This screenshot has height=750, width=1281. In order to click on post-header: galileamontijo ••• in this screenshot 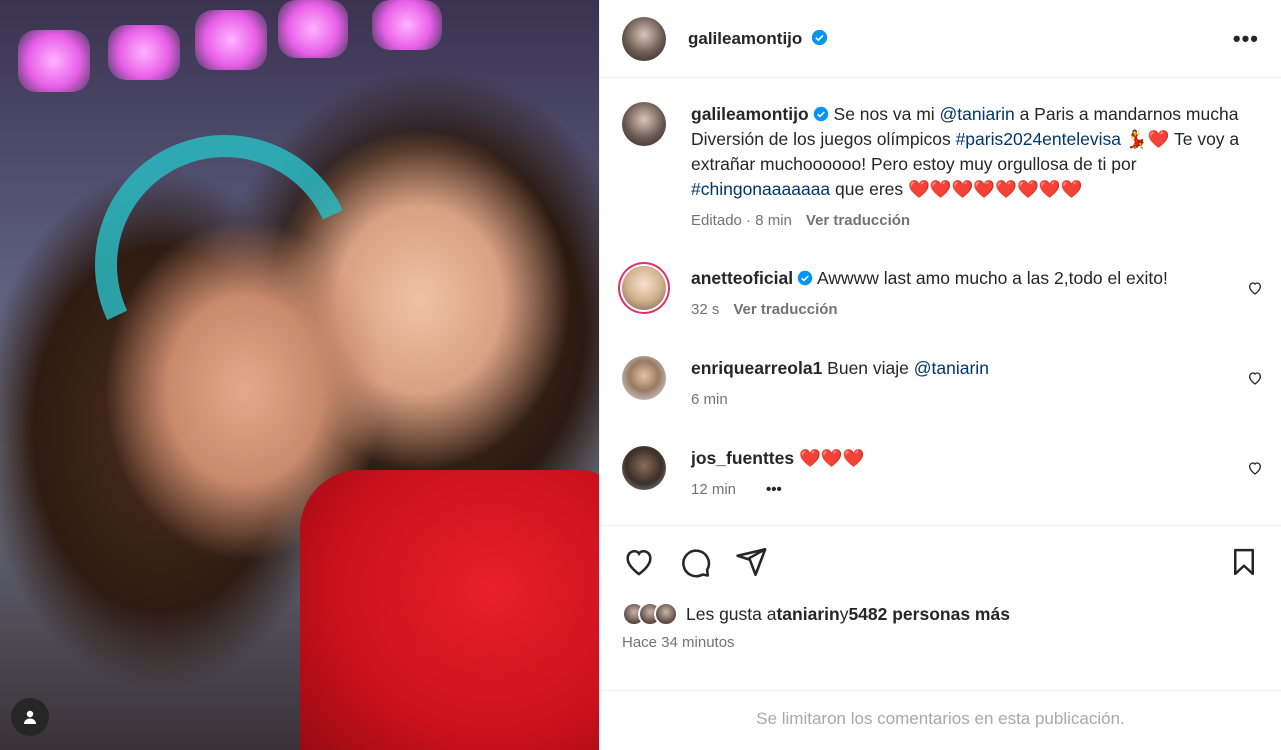, I will do `click(940, 39)`.